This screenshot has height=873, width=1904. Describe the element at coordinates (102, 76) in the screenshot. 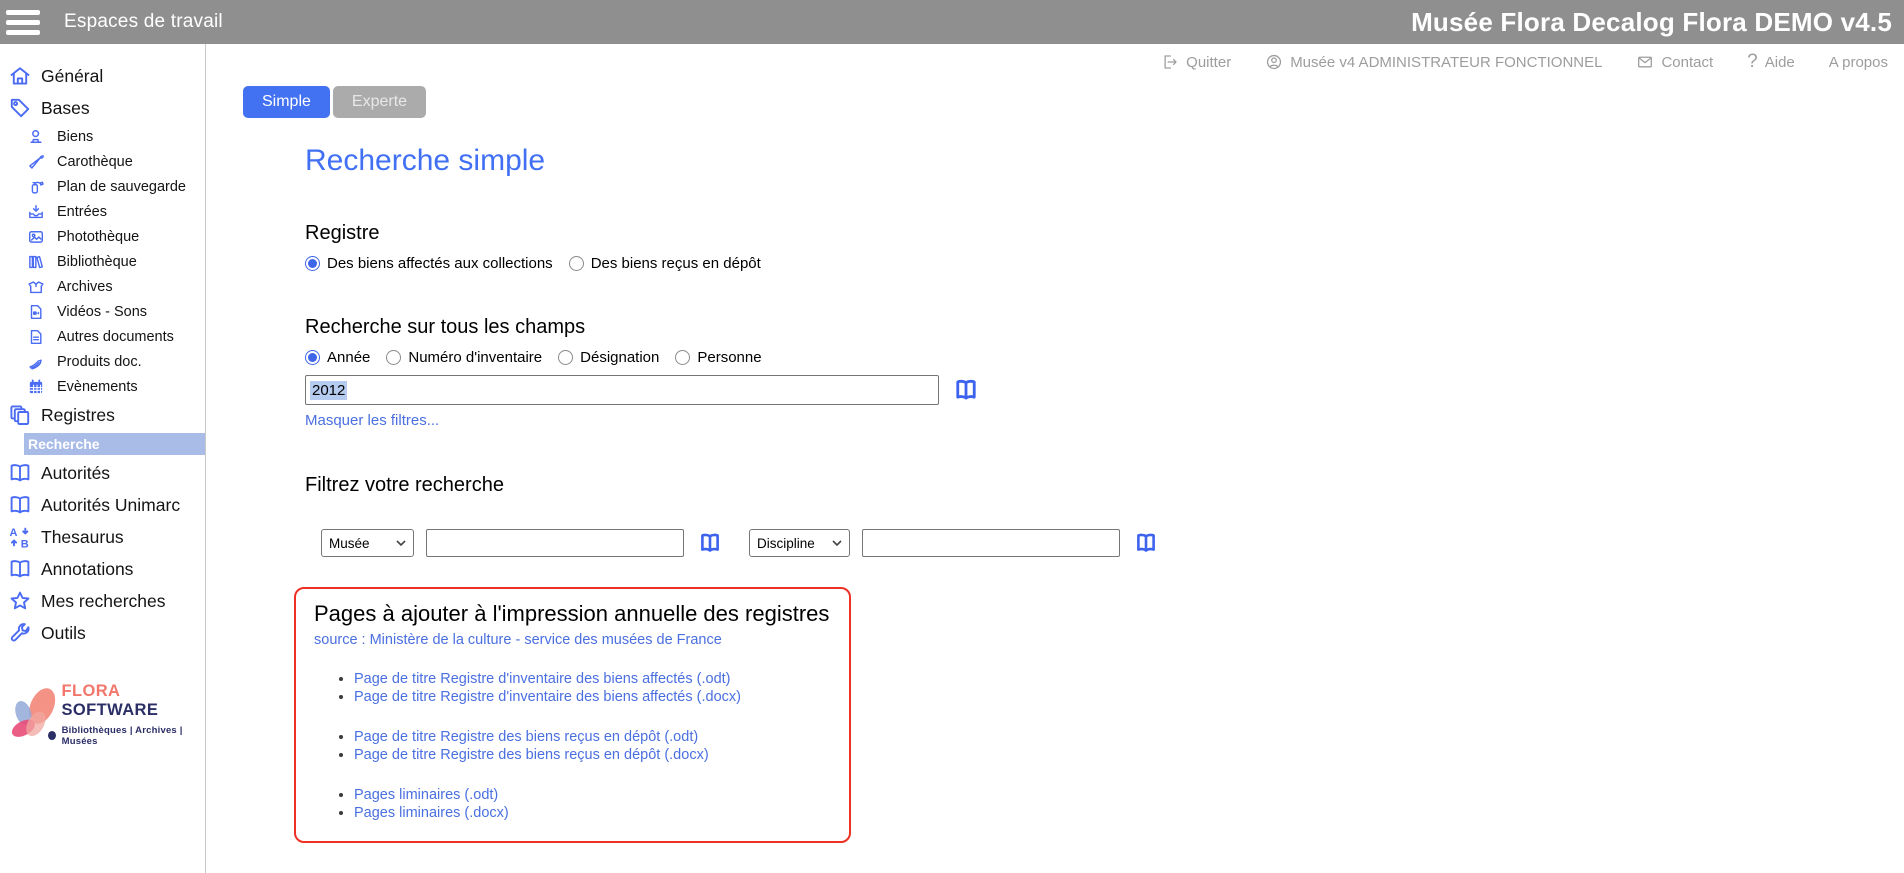

I see `sidebar-item-general: Général` at that location.